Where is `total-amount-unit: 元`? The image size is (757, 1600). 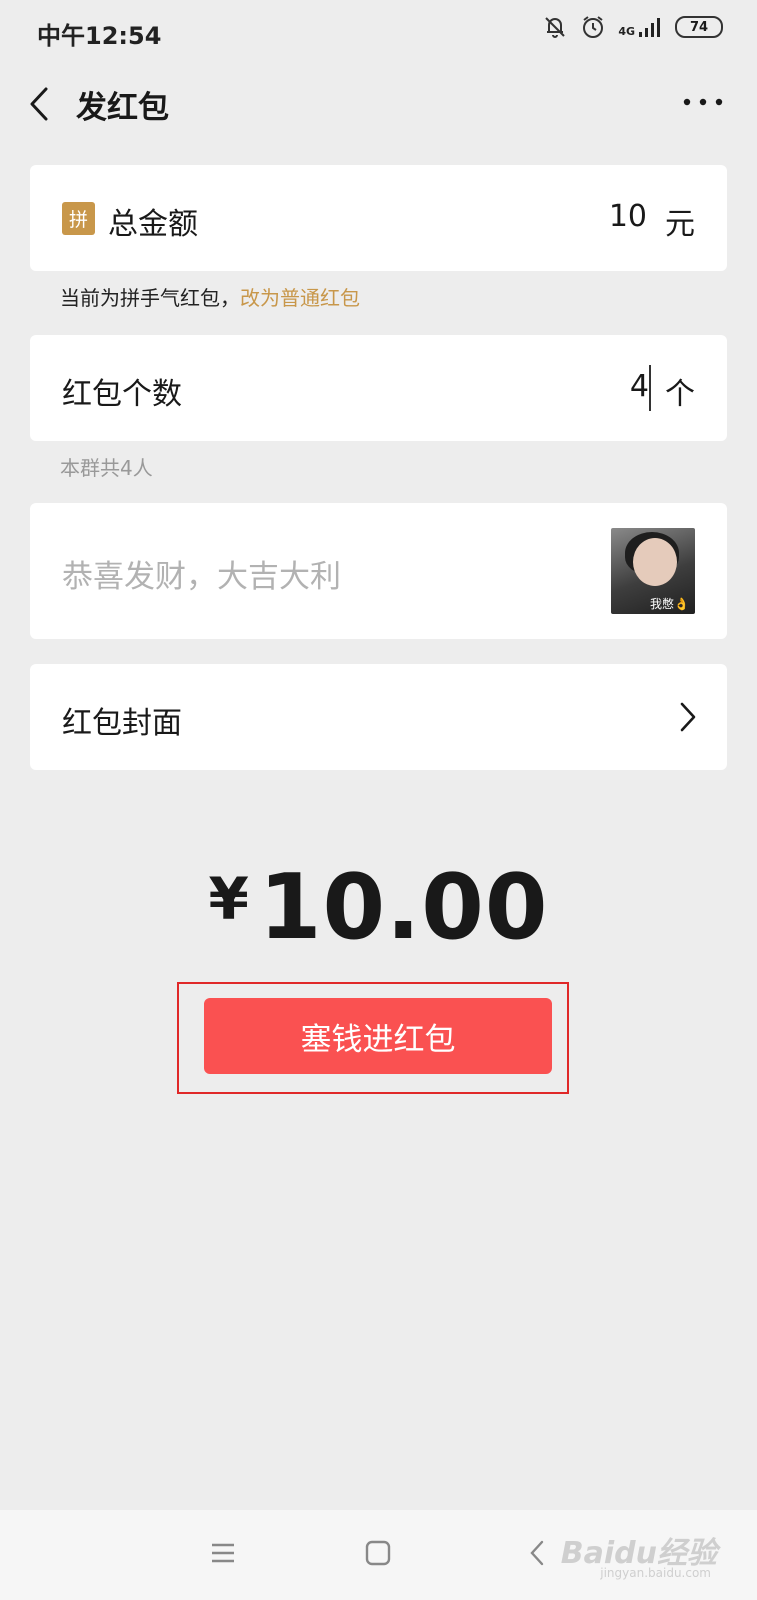 total-amount-unit: 元 is located at coordinates (680, 224).